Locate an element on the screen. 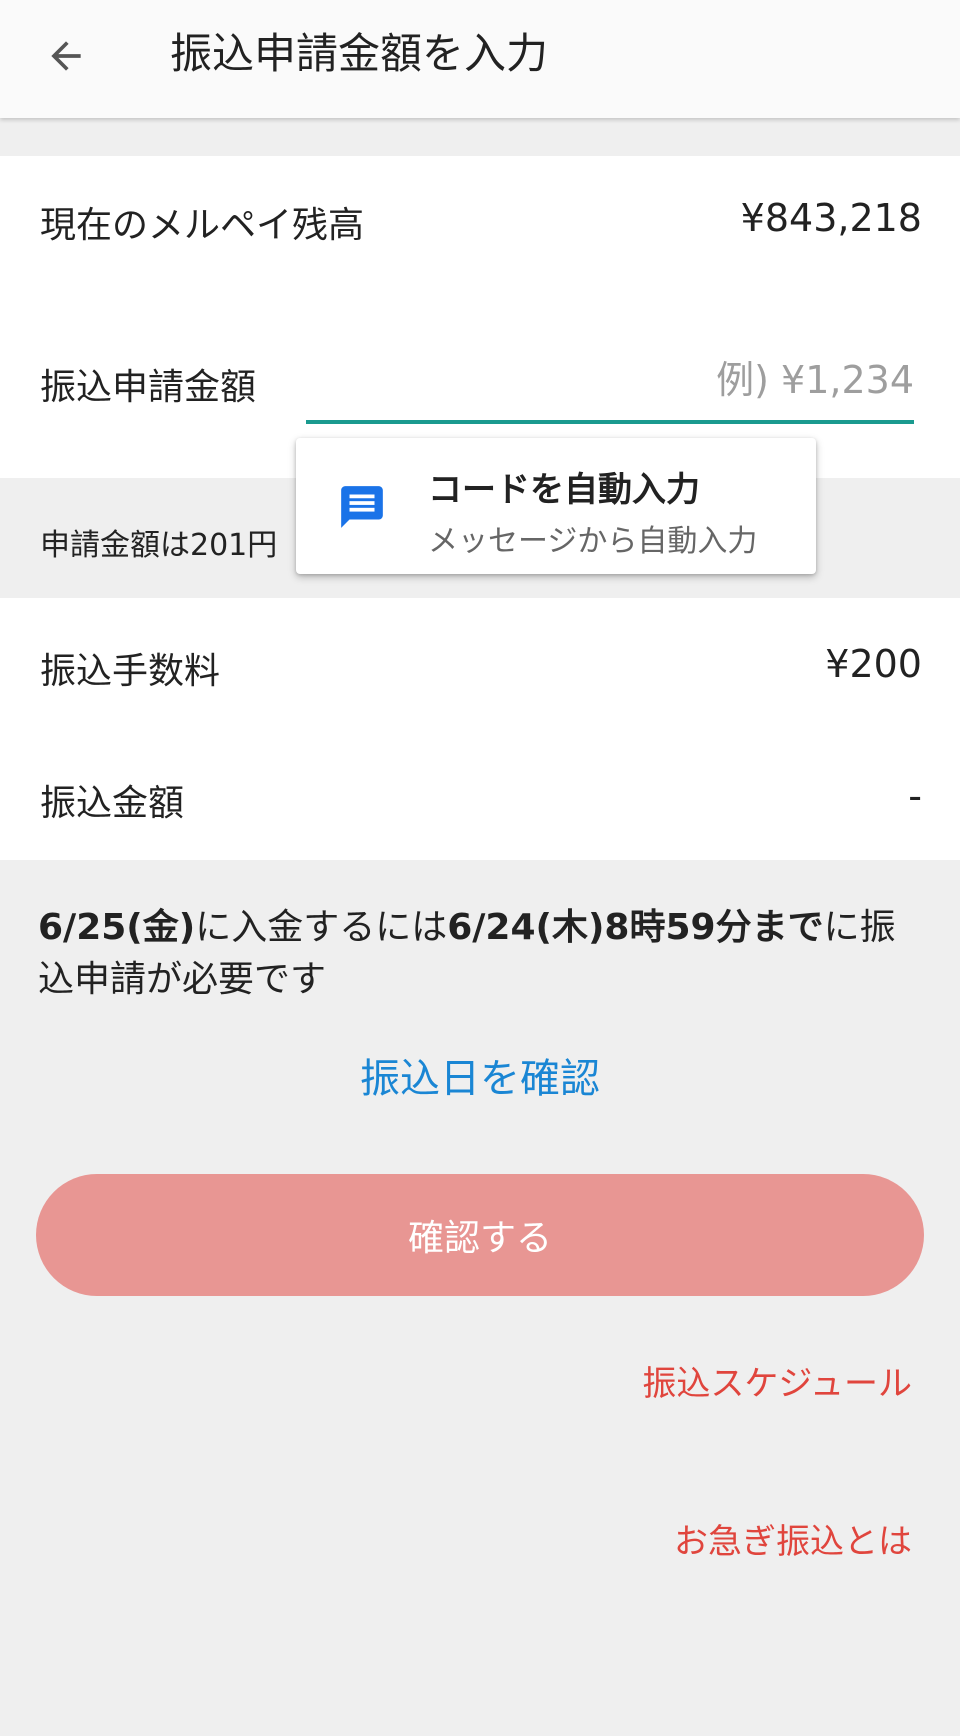 This screenshot has height=1736, width=960. confirm-button: 確認する is located at coordinates (480, 1235).